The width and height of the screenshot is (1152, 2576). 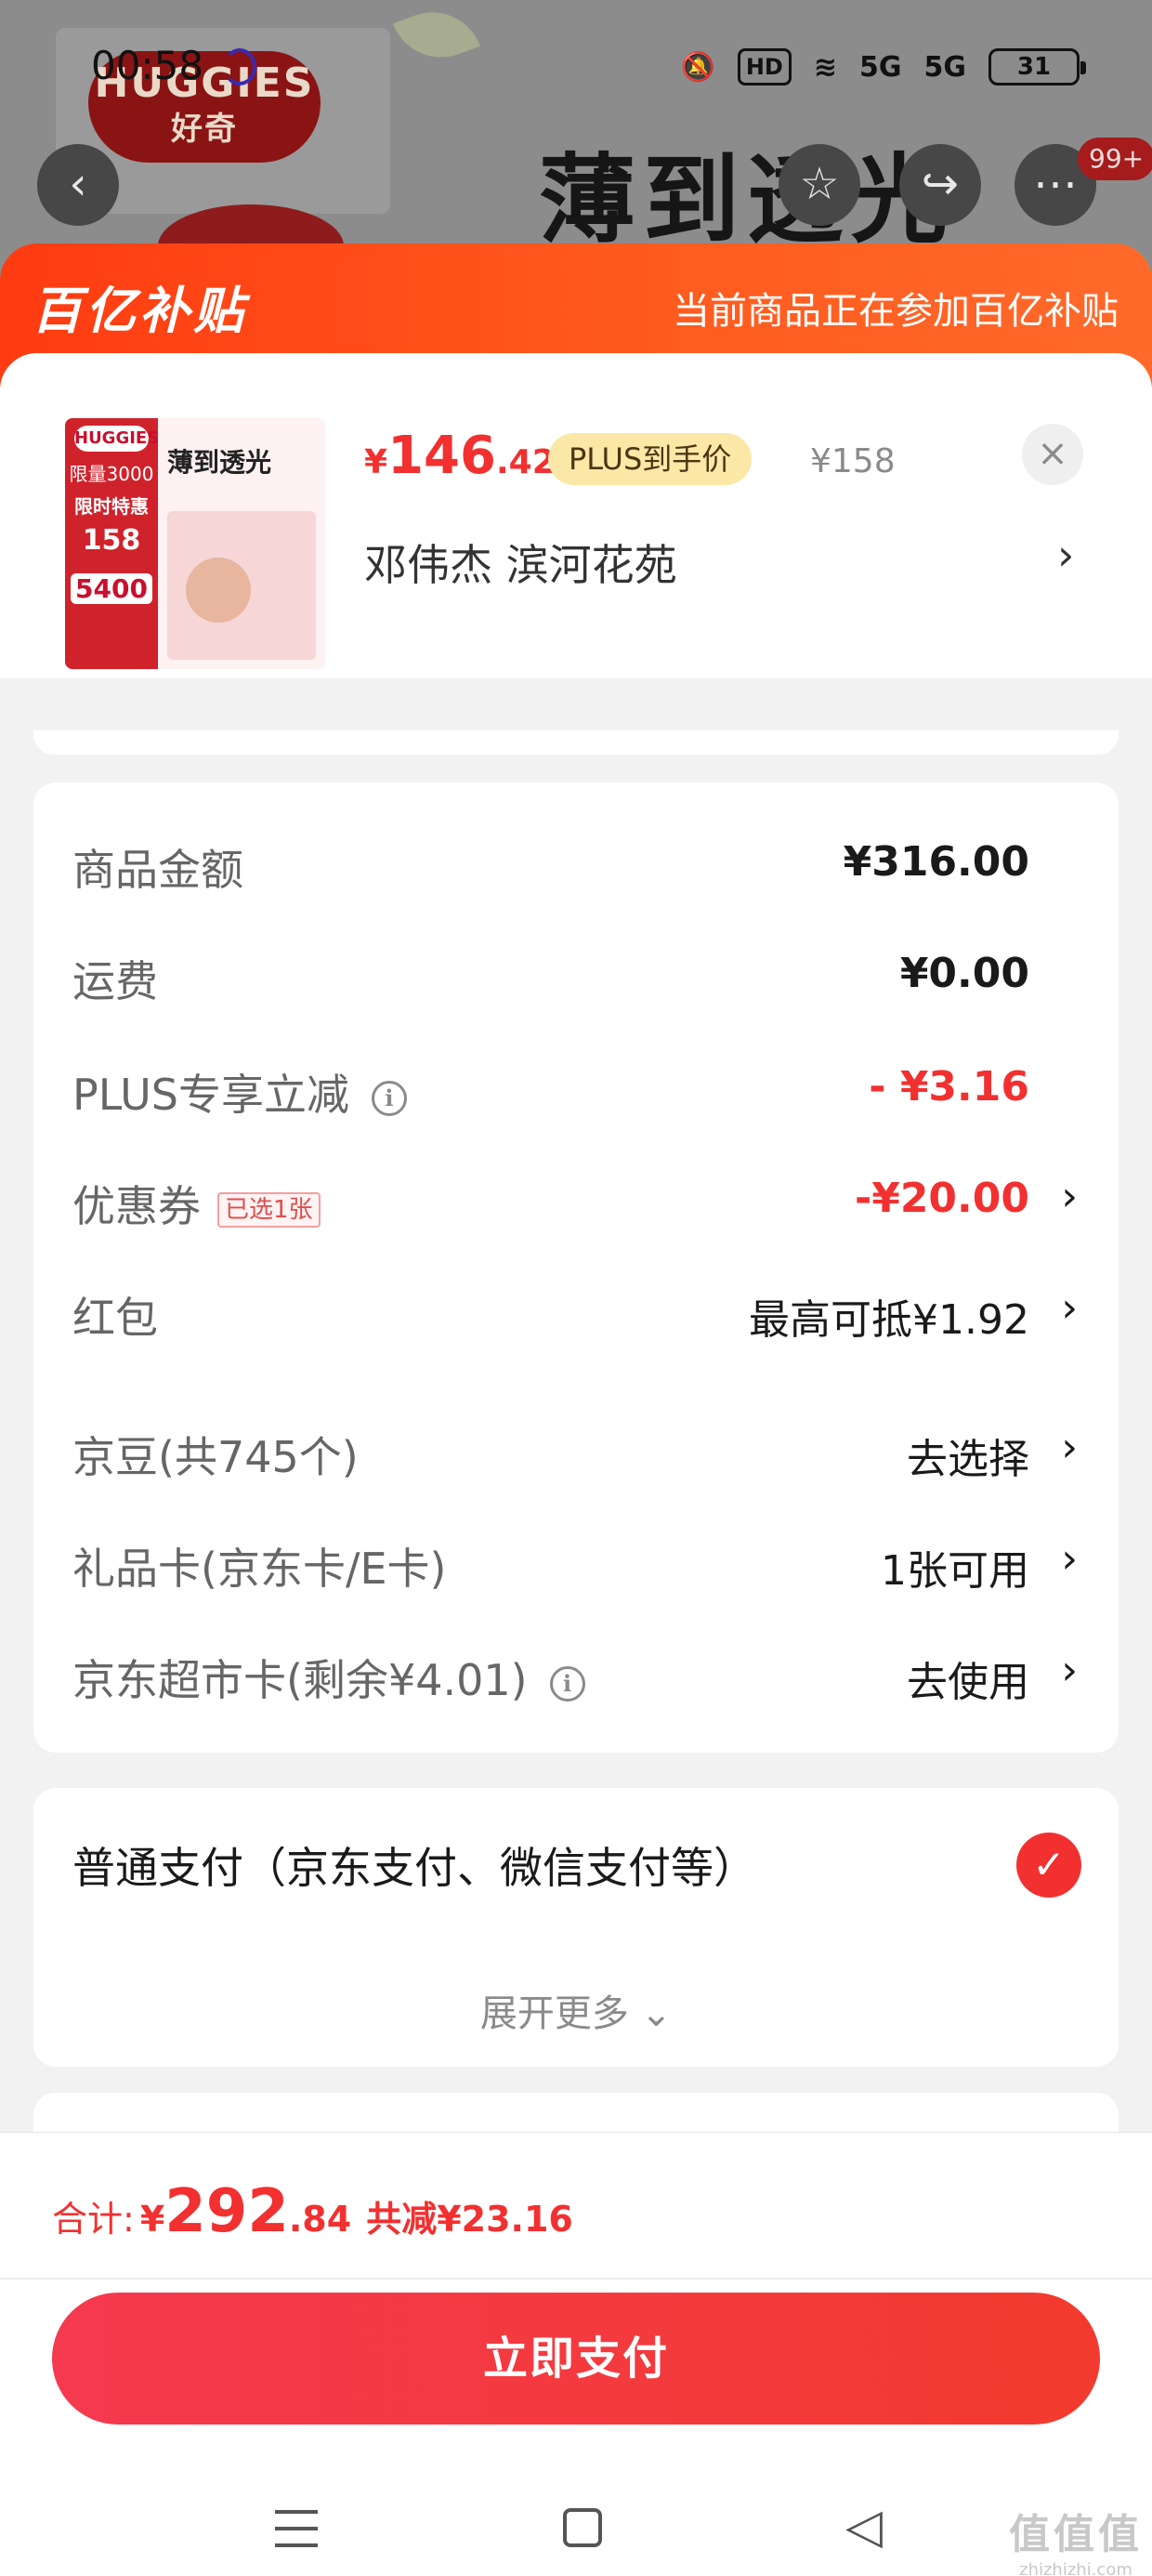 What do you see at coordinates (550, 866) in the screenshot?
I see `row-goods-amount: 商品金额 ¥316.00` at bounding box center [550, 866].